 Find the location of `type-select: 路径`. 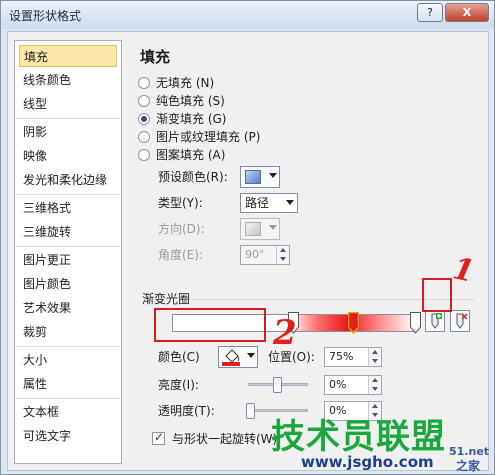

type-select: 路径 is located at coordinates (269, 203).